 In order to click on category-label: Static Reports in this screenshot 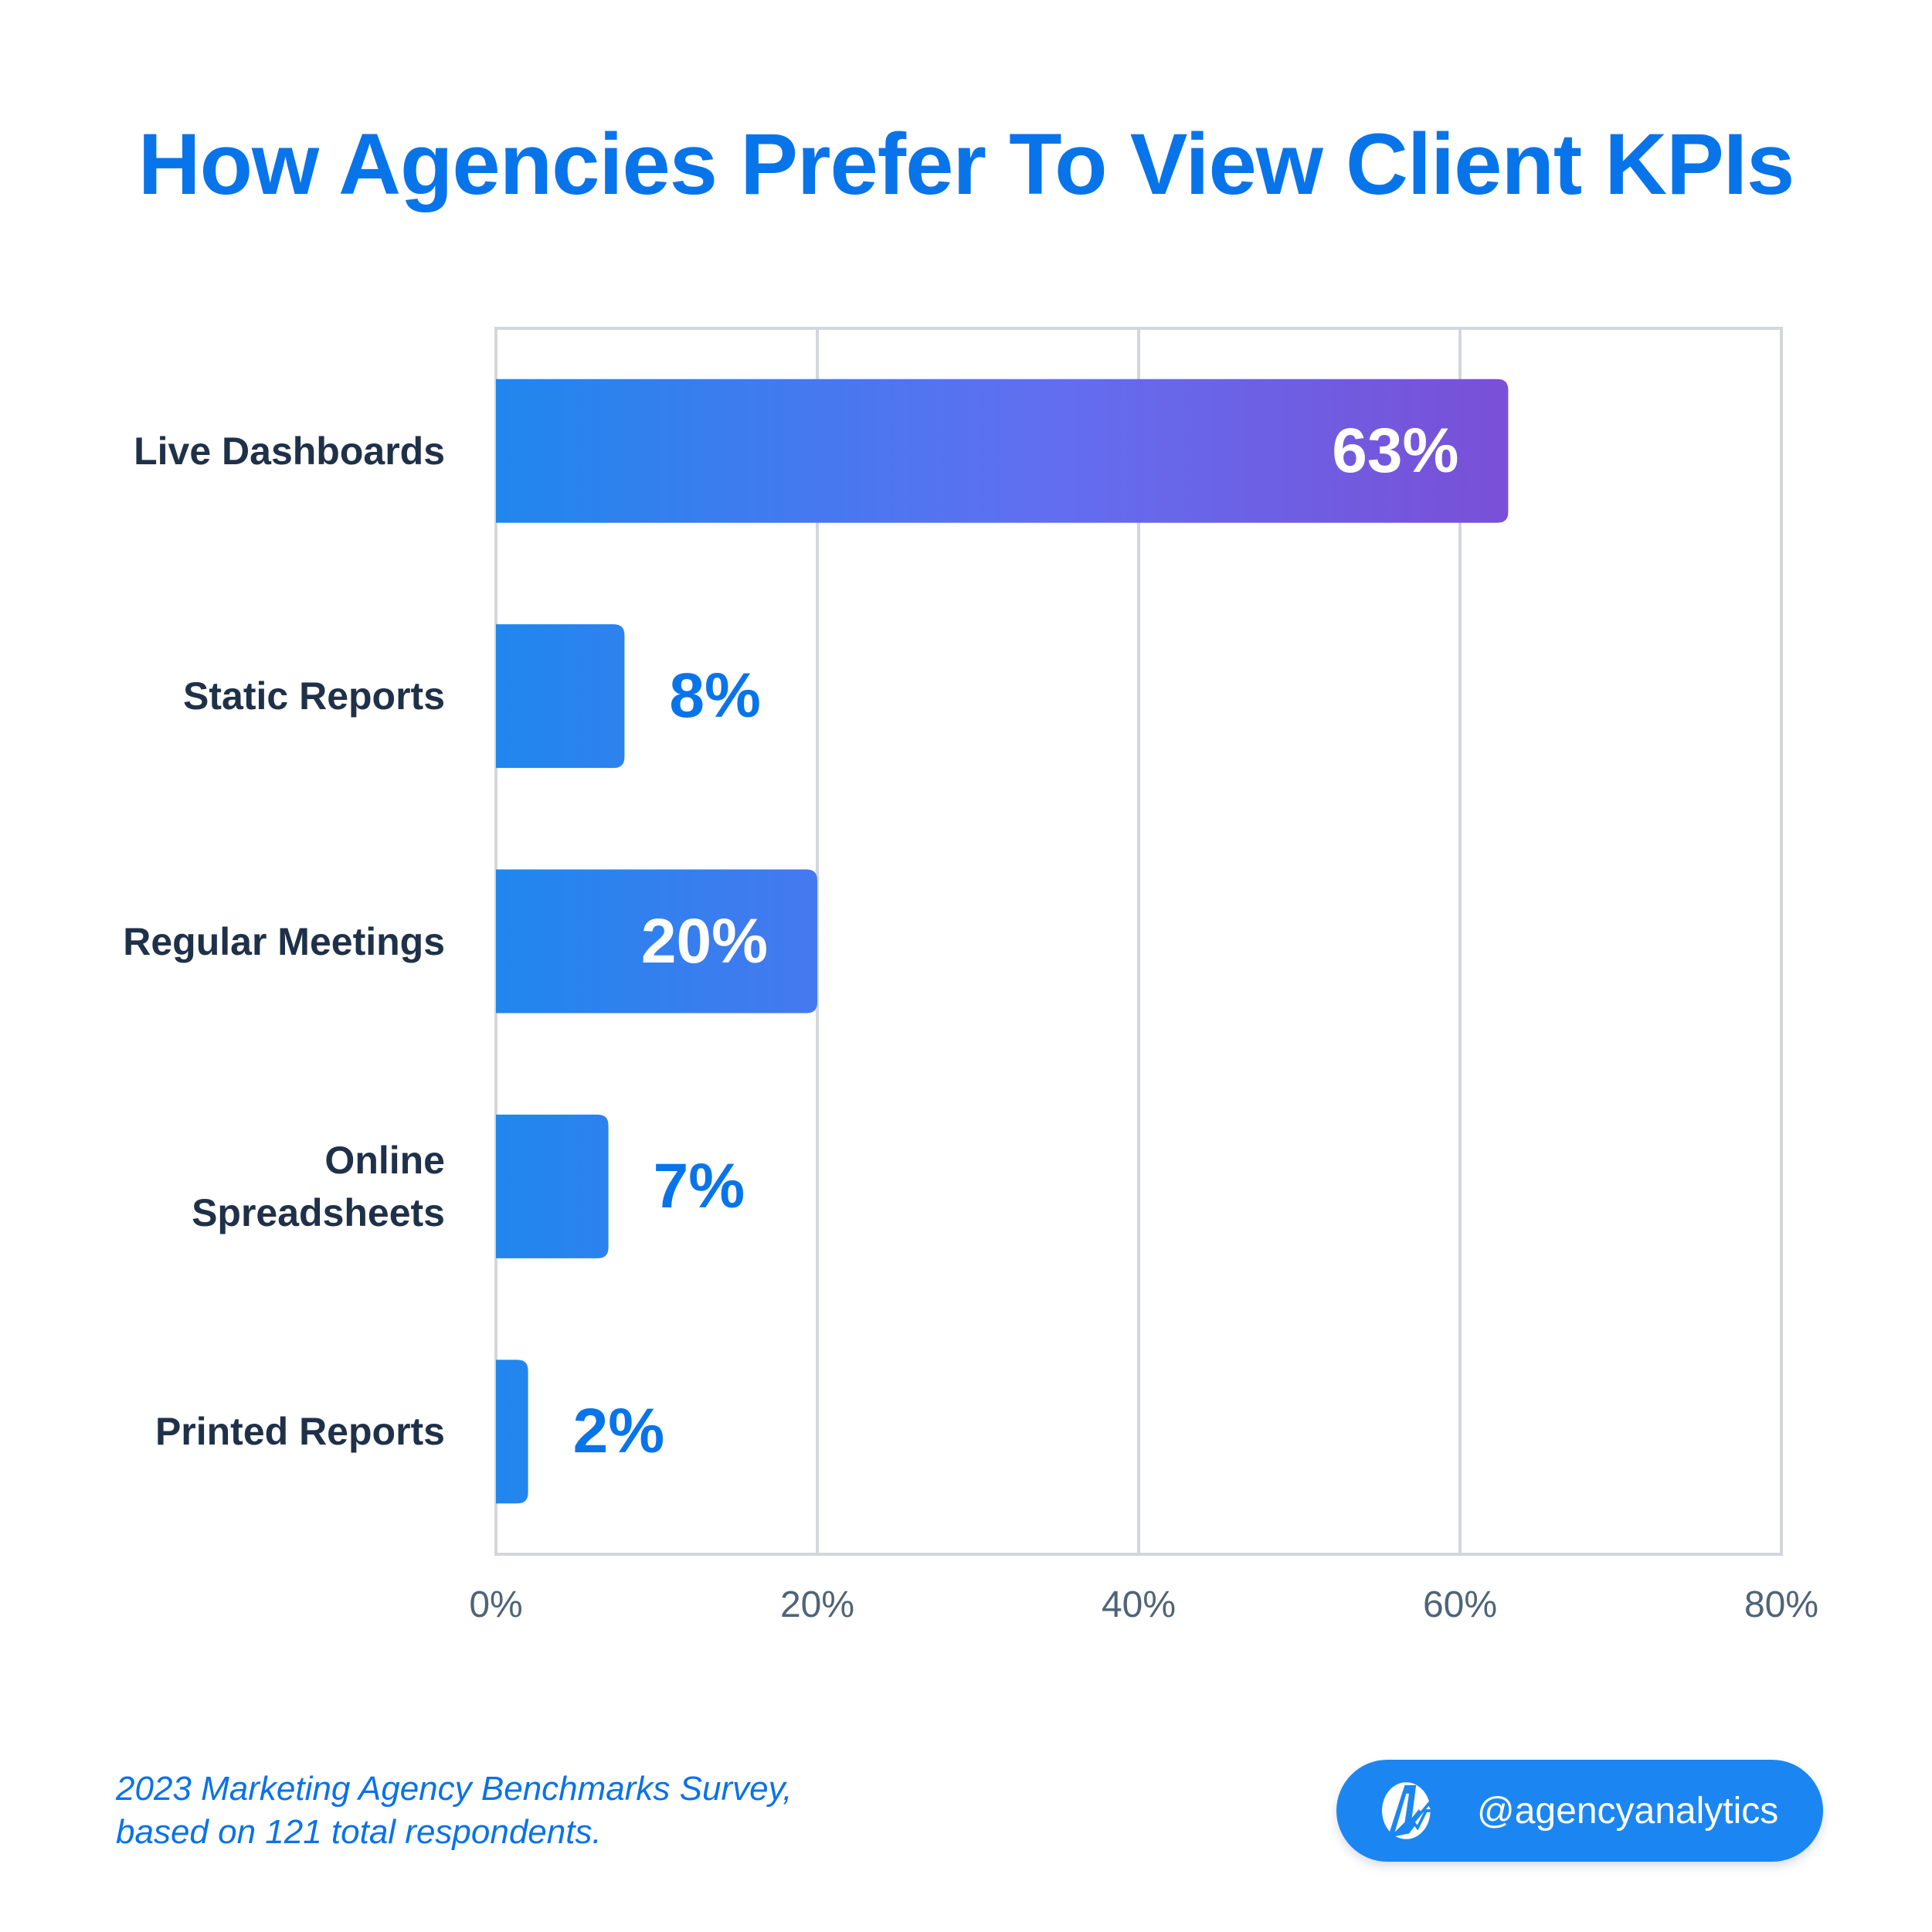, I will do `click(314, 696)`.